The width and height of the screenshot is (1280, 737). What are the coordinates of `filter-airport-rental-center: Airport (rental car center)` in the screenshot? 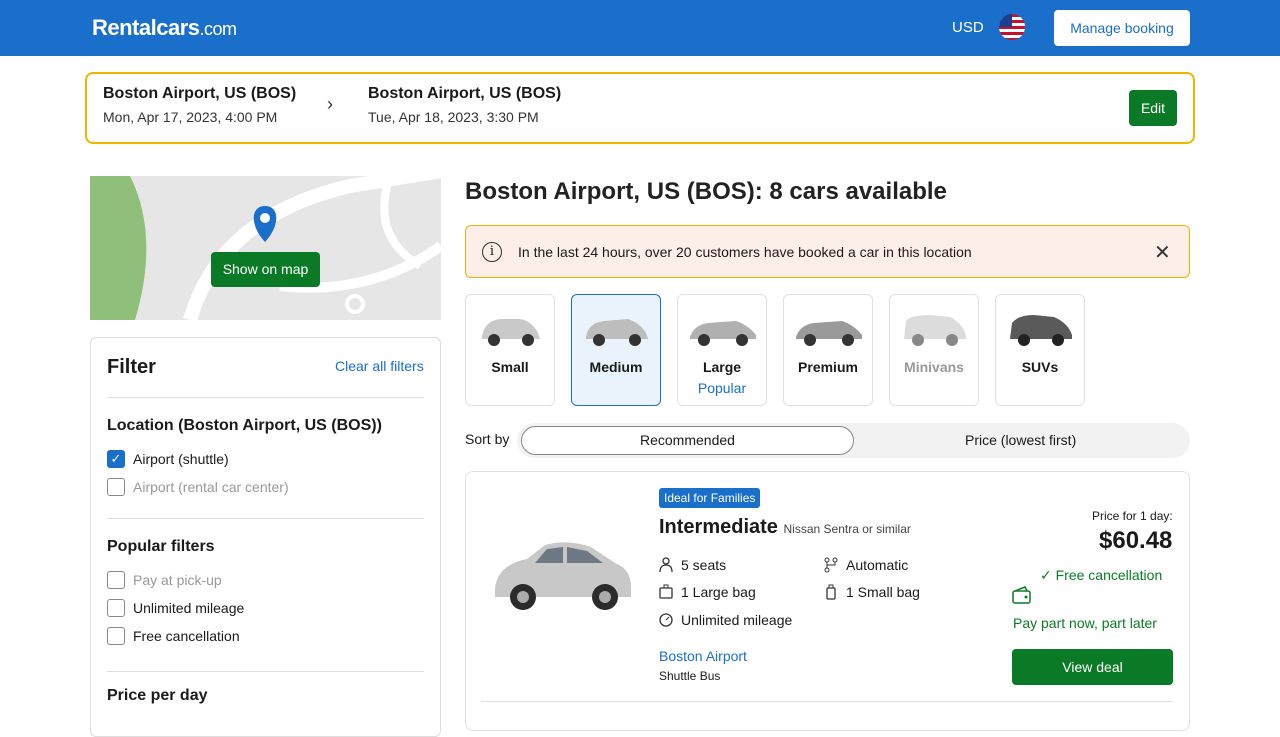 It's located at (198, 487).